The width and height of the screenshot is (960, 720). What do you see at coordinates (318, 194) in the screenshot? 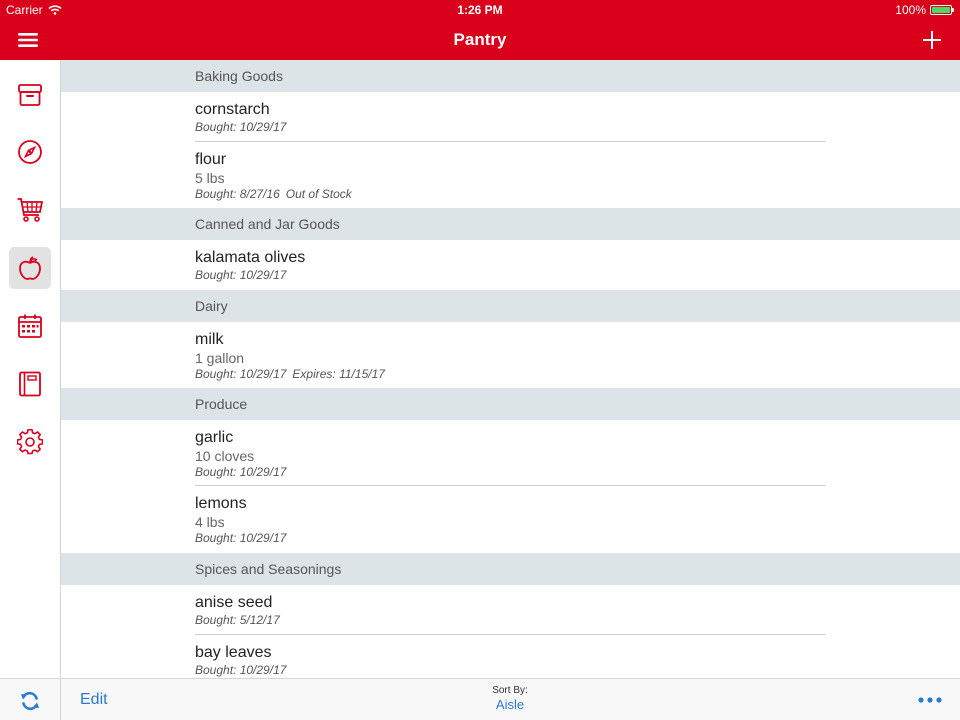
I see `item-stock-status: Out of Stock` at bounding box center [318, 194].